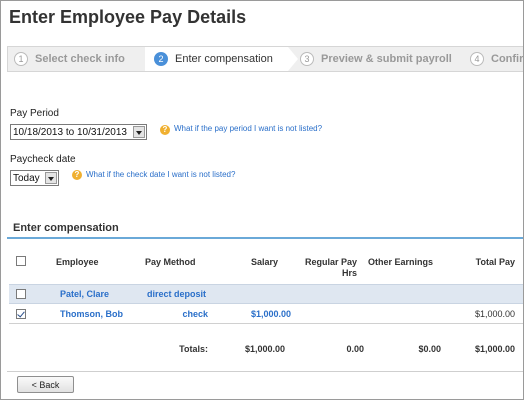 The height and width of the screenshot is (400, 524). I want to click on totals-regular-pay-hrs: 0.00, so click(355, 349).